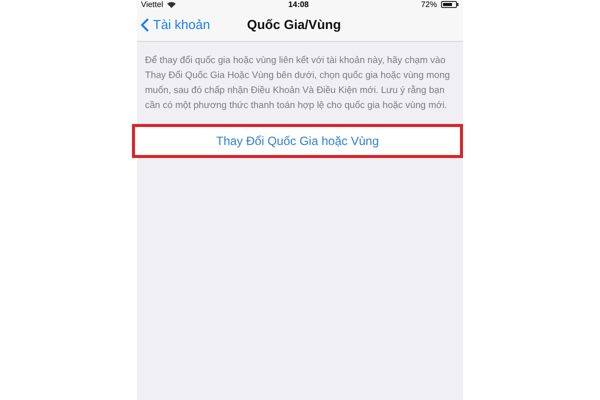 The image size is (600, 400). I want to click on description-text: Để thay đổi quốc gia hoặc vùng liên kết với tài khoản này, hãy chạm vào Thay Đổi Quốc Gia Hoặc Vùng bên dưới, chọn quốc gia hoặc vùng mong muốn, sau đó chấp nhận Điều Khoản Và Điều Kiện mới. Lưu ý rằng bạn cần có một phương thức thanh toán hợp lệ cho quốc gia hoặc vùng mới., so click(297, 82).